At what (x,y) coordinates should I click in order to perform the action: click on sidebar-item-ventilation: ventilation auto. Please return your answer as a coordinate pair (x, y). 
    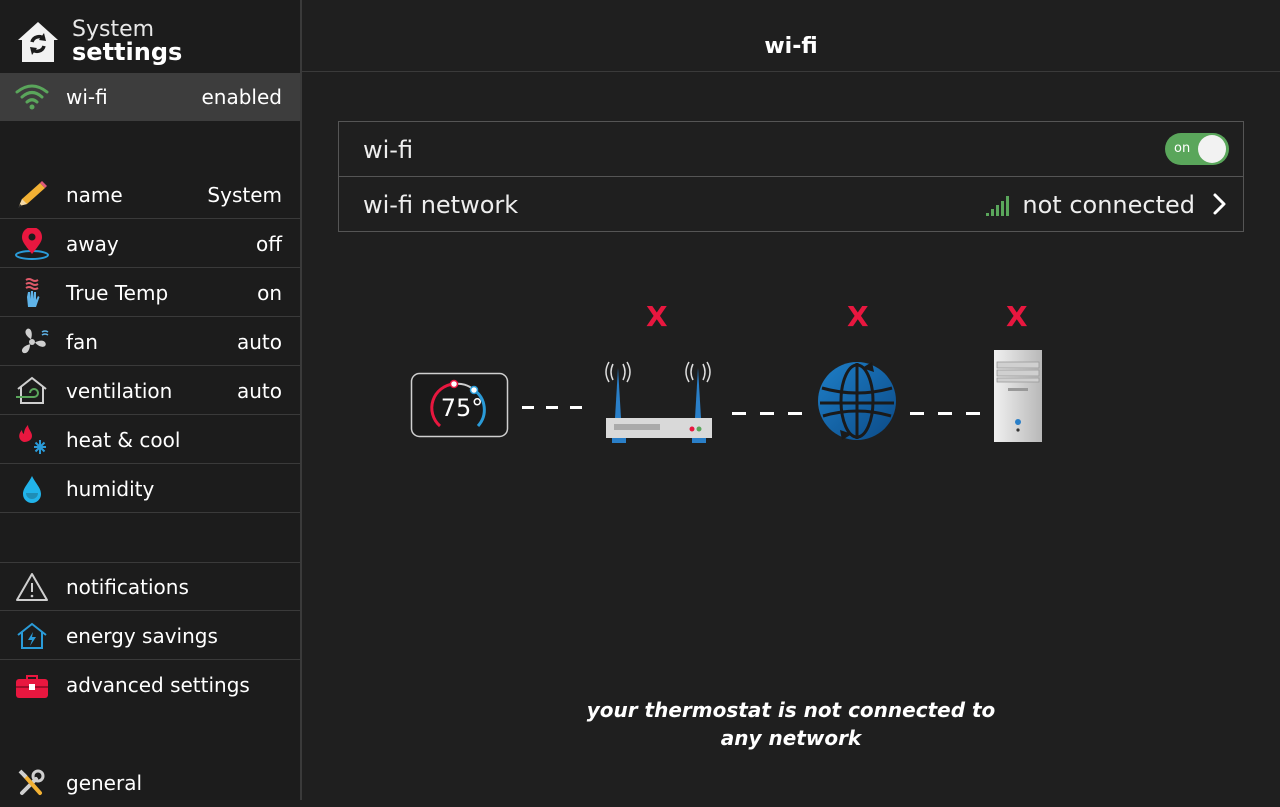
    Looking at the image, I should click on (150, 391).